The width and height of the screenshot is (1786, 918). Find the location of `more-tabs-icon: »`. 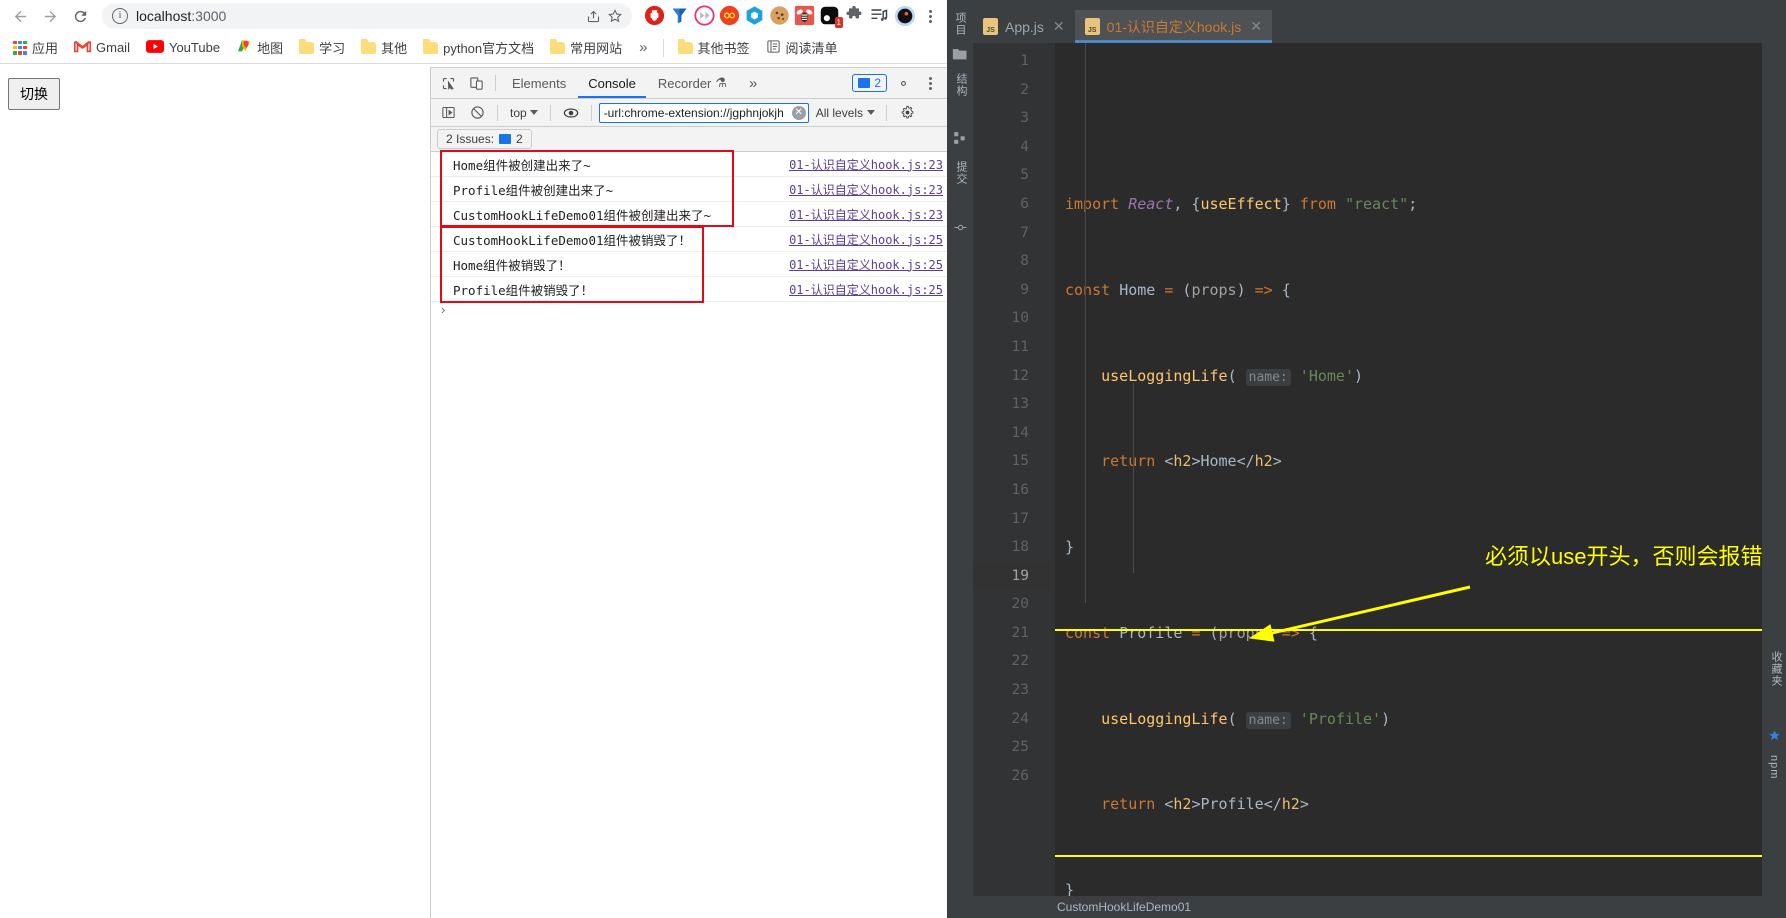

more-tabs-icon: » is located at coordinates (753, 83).